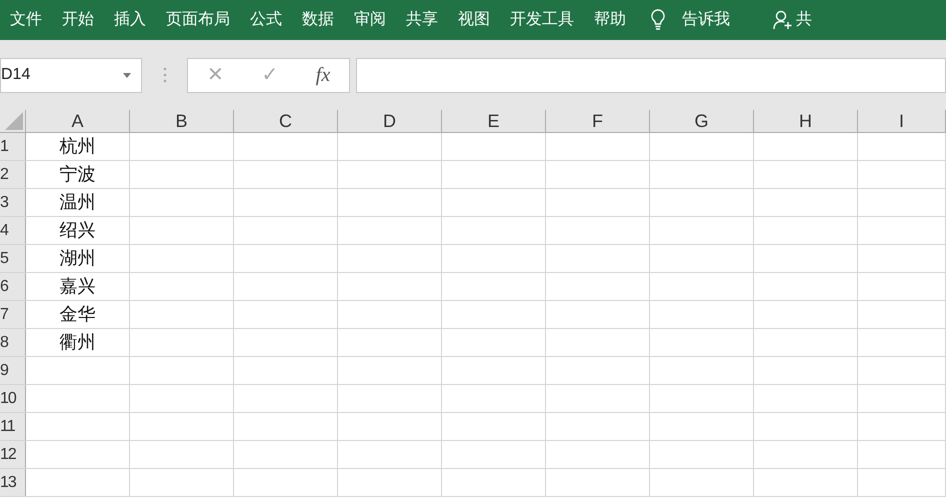  Describe the element at coordinates (13, 370) in the screenshot. I see `row-header: 9` at that location.